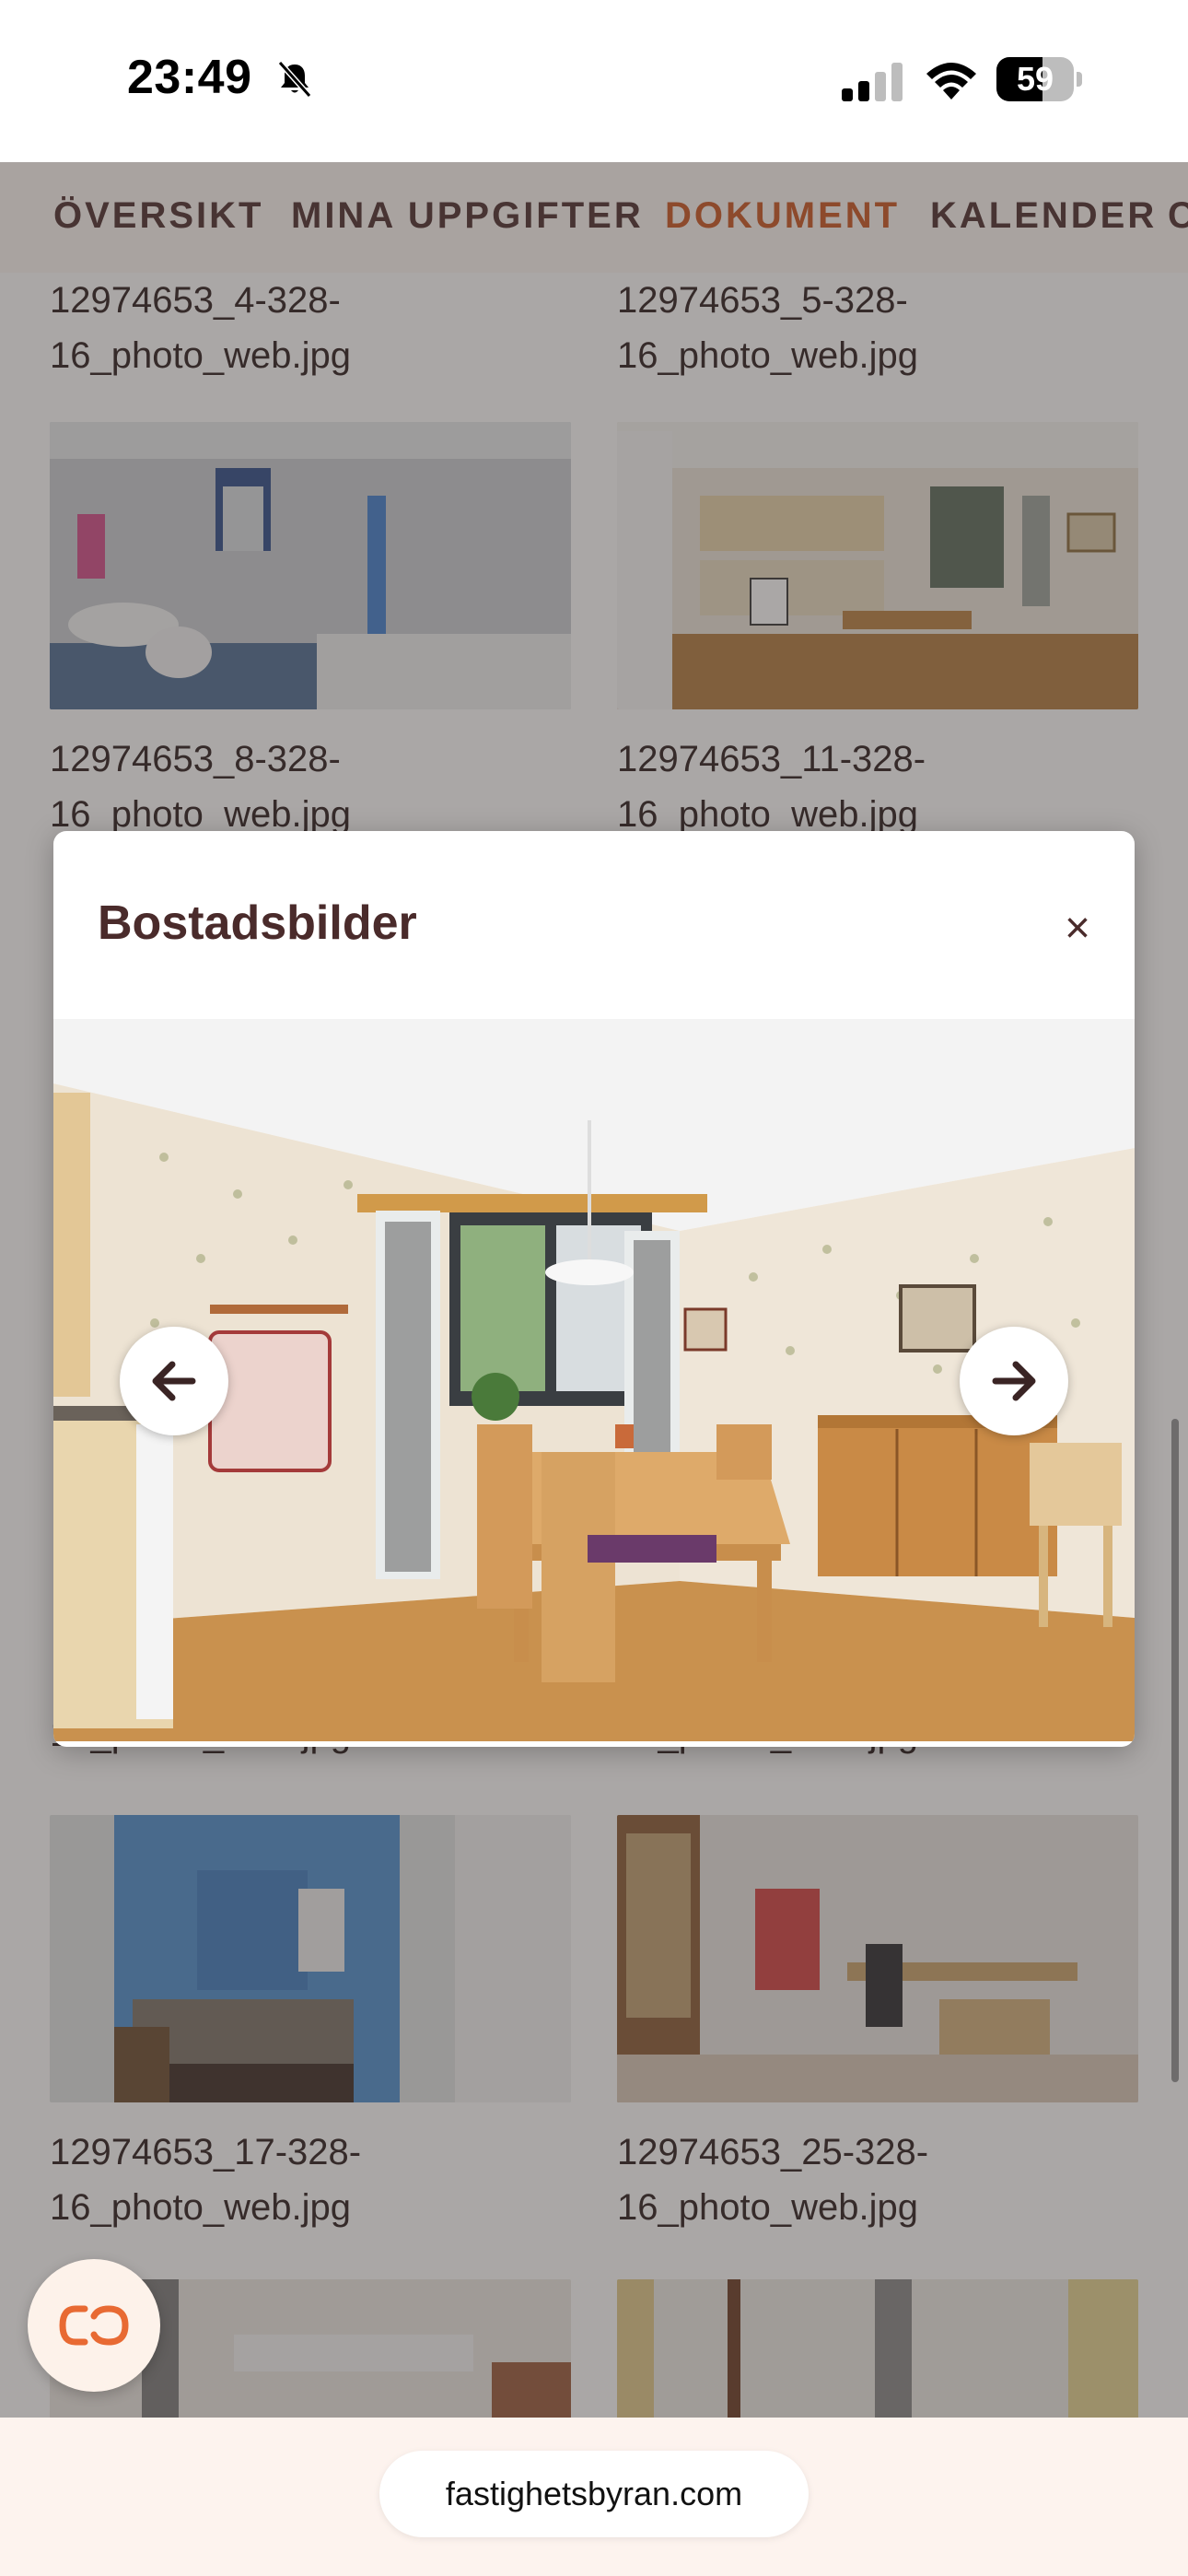 The image size is (1188, 2576). Describe the element at coordinates (872, 82) in the screenshot. I see `cell-signal-icon` at that location.